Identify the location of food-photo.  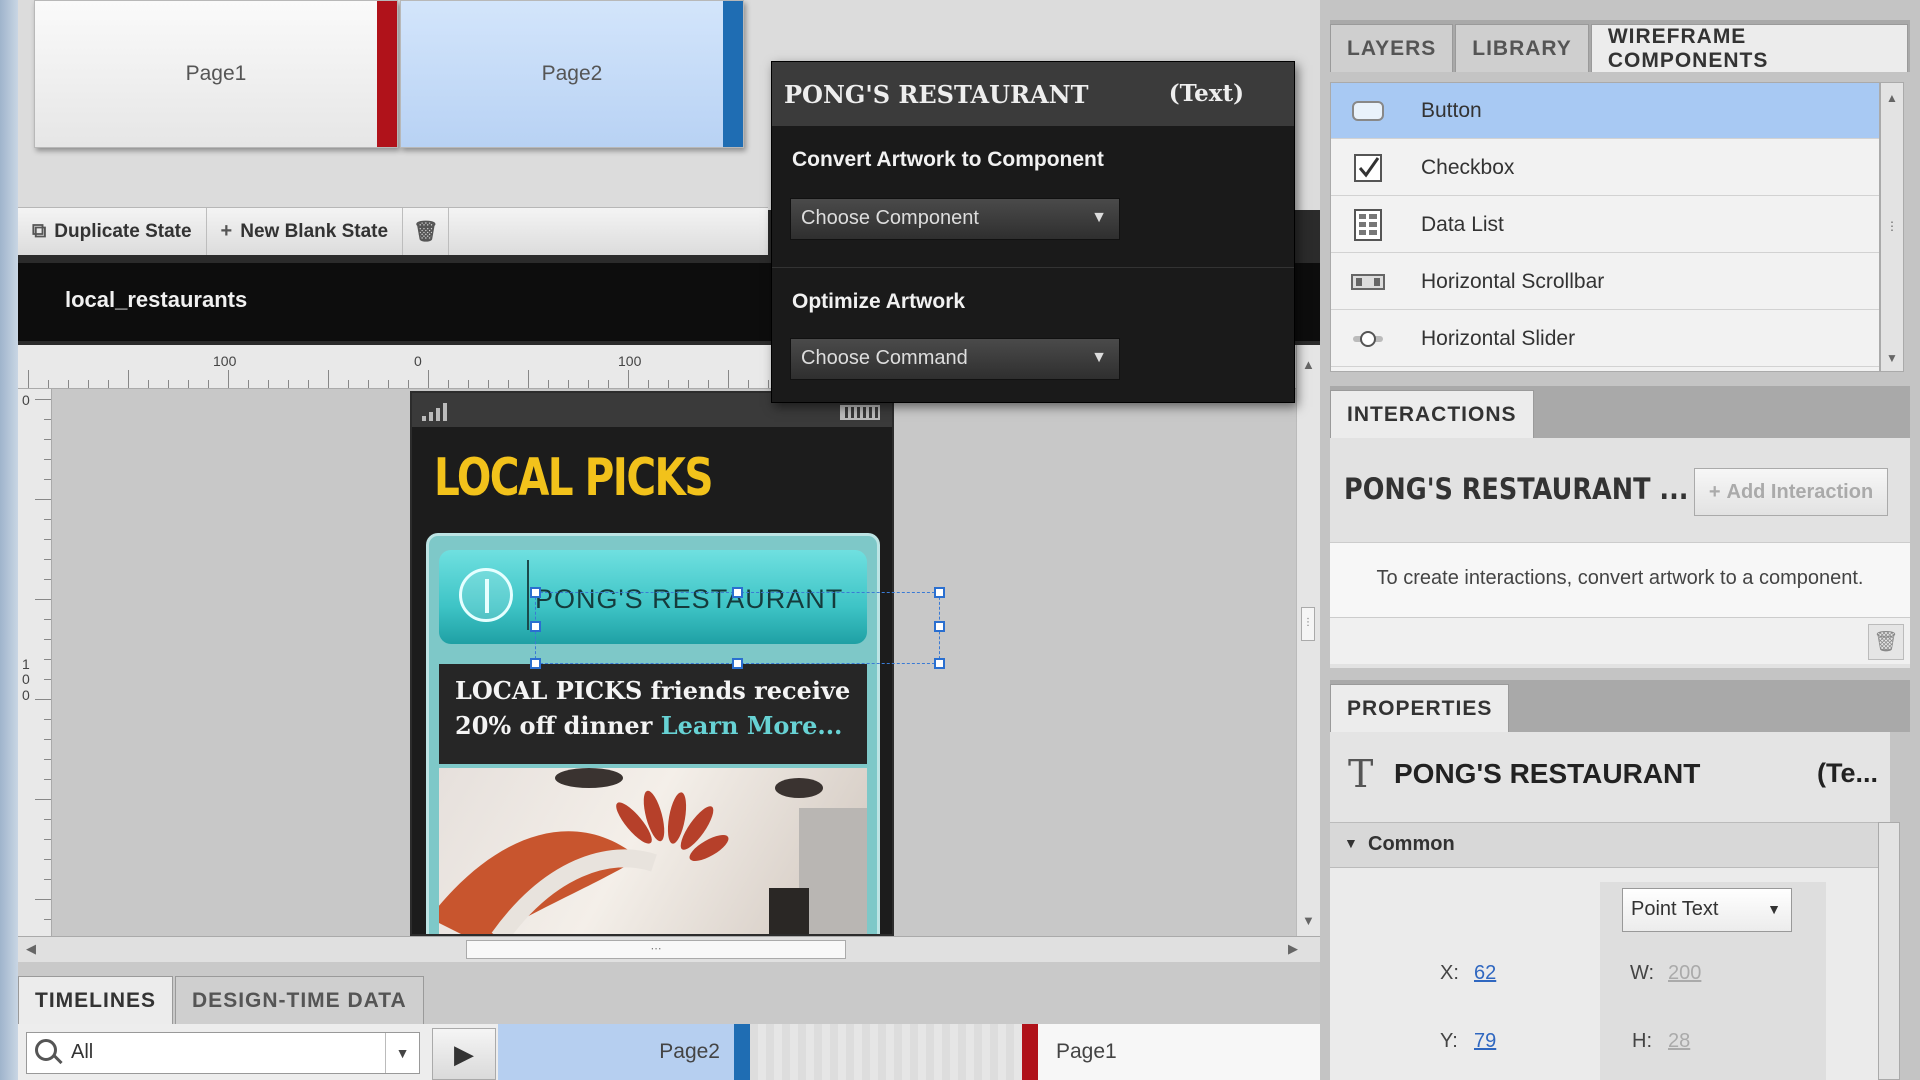
(653, 851).